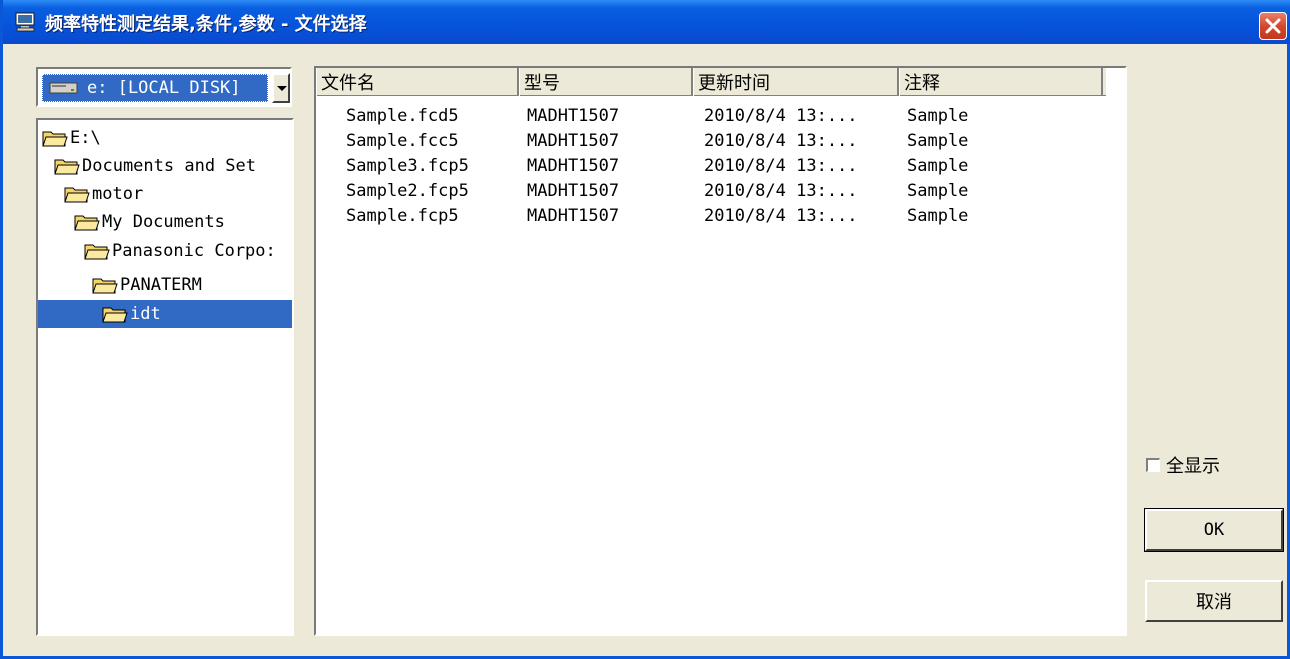  Describe the element at coordinates (161, 285) in the screenshot. I see `tree-item-label: PANATERM` at that location.